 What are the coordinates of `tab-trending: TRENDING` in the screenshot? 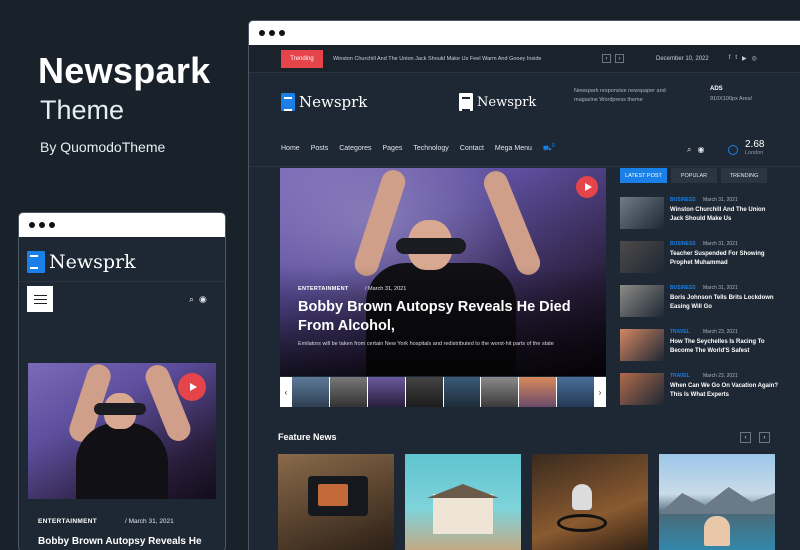 It's located at (744, 175).